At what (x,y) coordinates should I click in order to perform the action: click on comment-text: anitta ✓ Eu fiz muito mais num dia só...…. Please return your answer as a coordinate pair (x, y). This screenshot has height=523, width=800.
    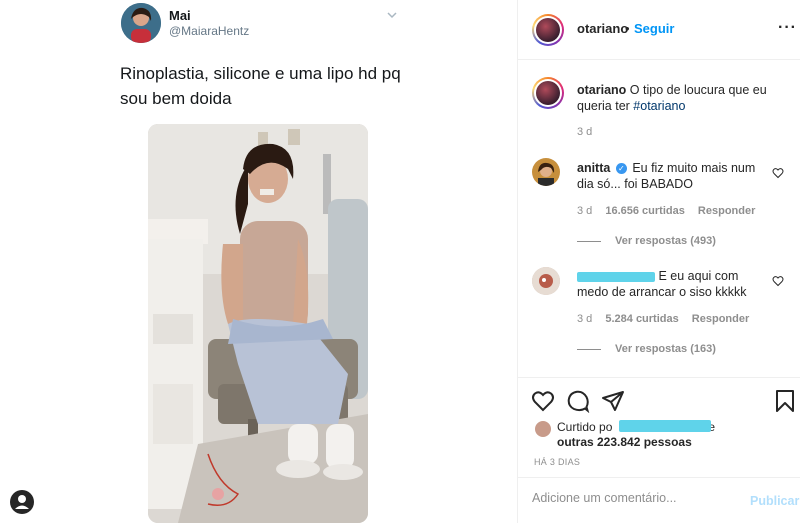
    Looking at the image, I should click on (675, 176).